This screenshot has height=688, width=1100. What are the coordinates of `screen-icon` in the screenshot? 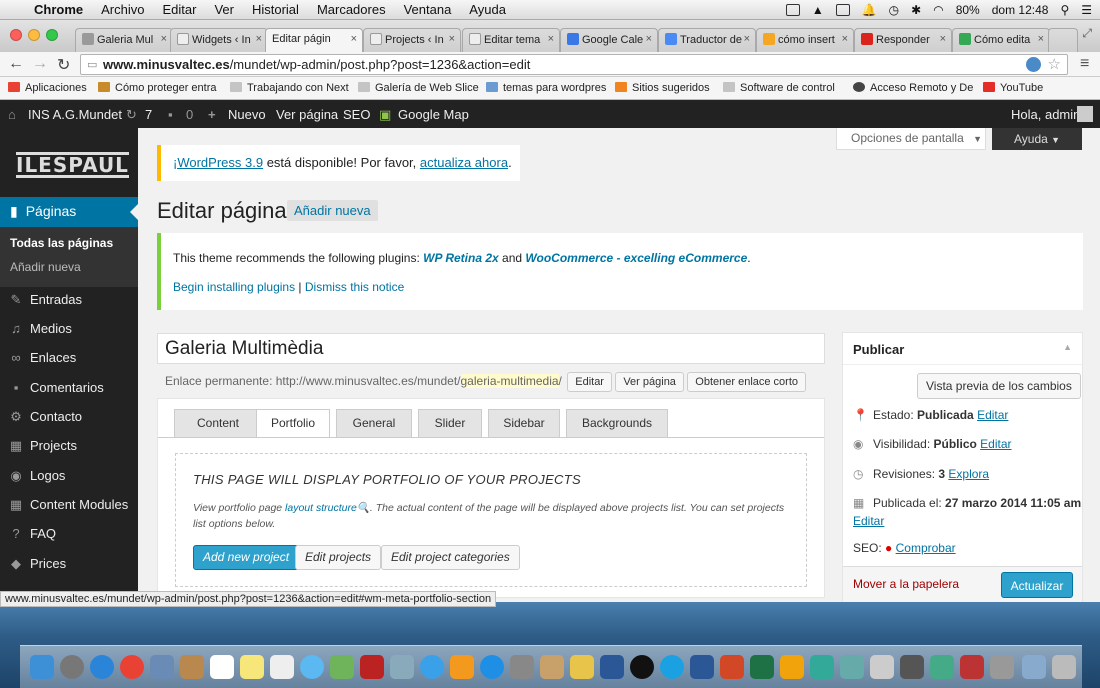 It's located at (842, 10).